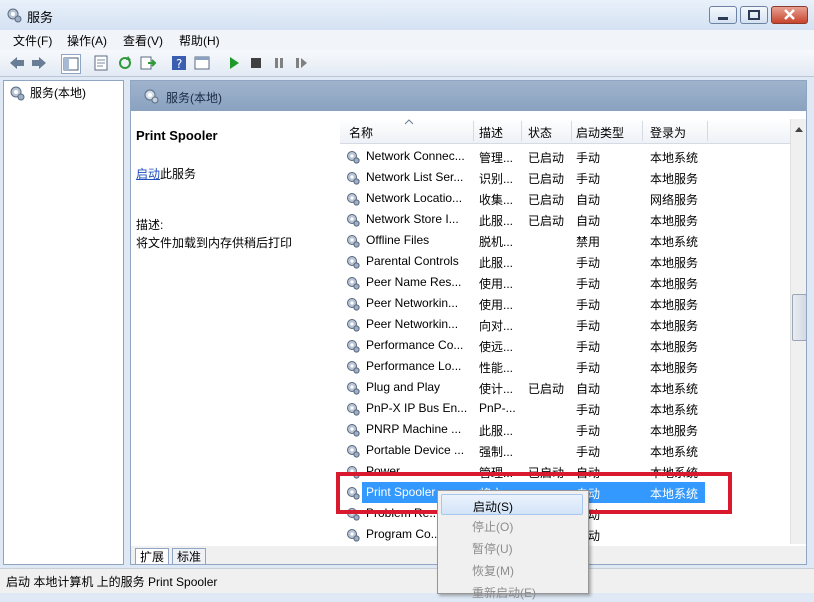  Describe the element at coordinates (234, 63) in the screenshot. I see `play-icon` at that location.